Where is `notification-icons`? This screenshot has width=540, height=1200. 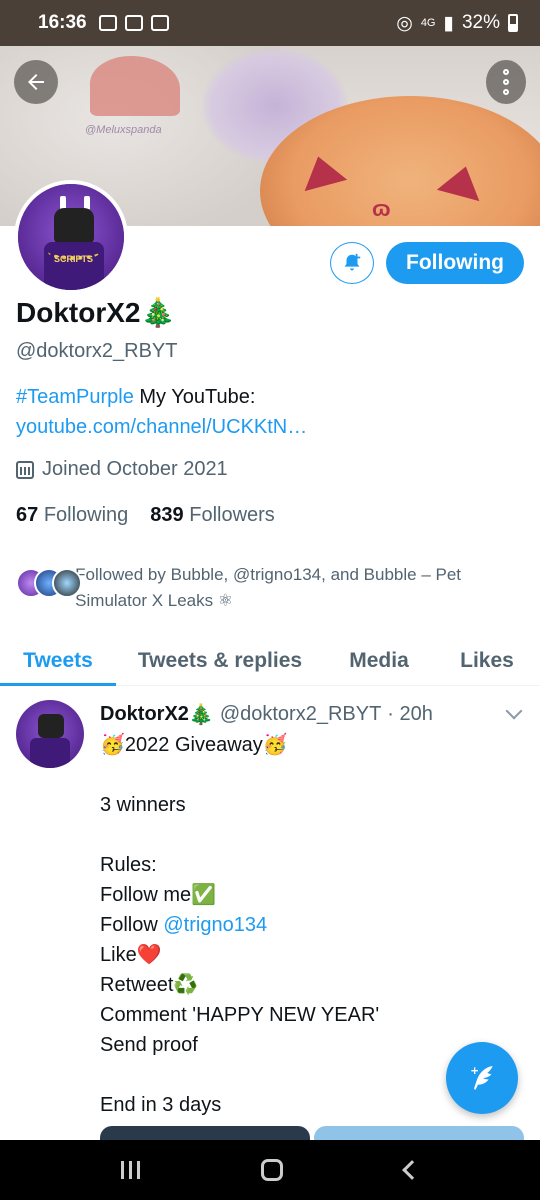
notification-icons is located at coordinates (133, 23).